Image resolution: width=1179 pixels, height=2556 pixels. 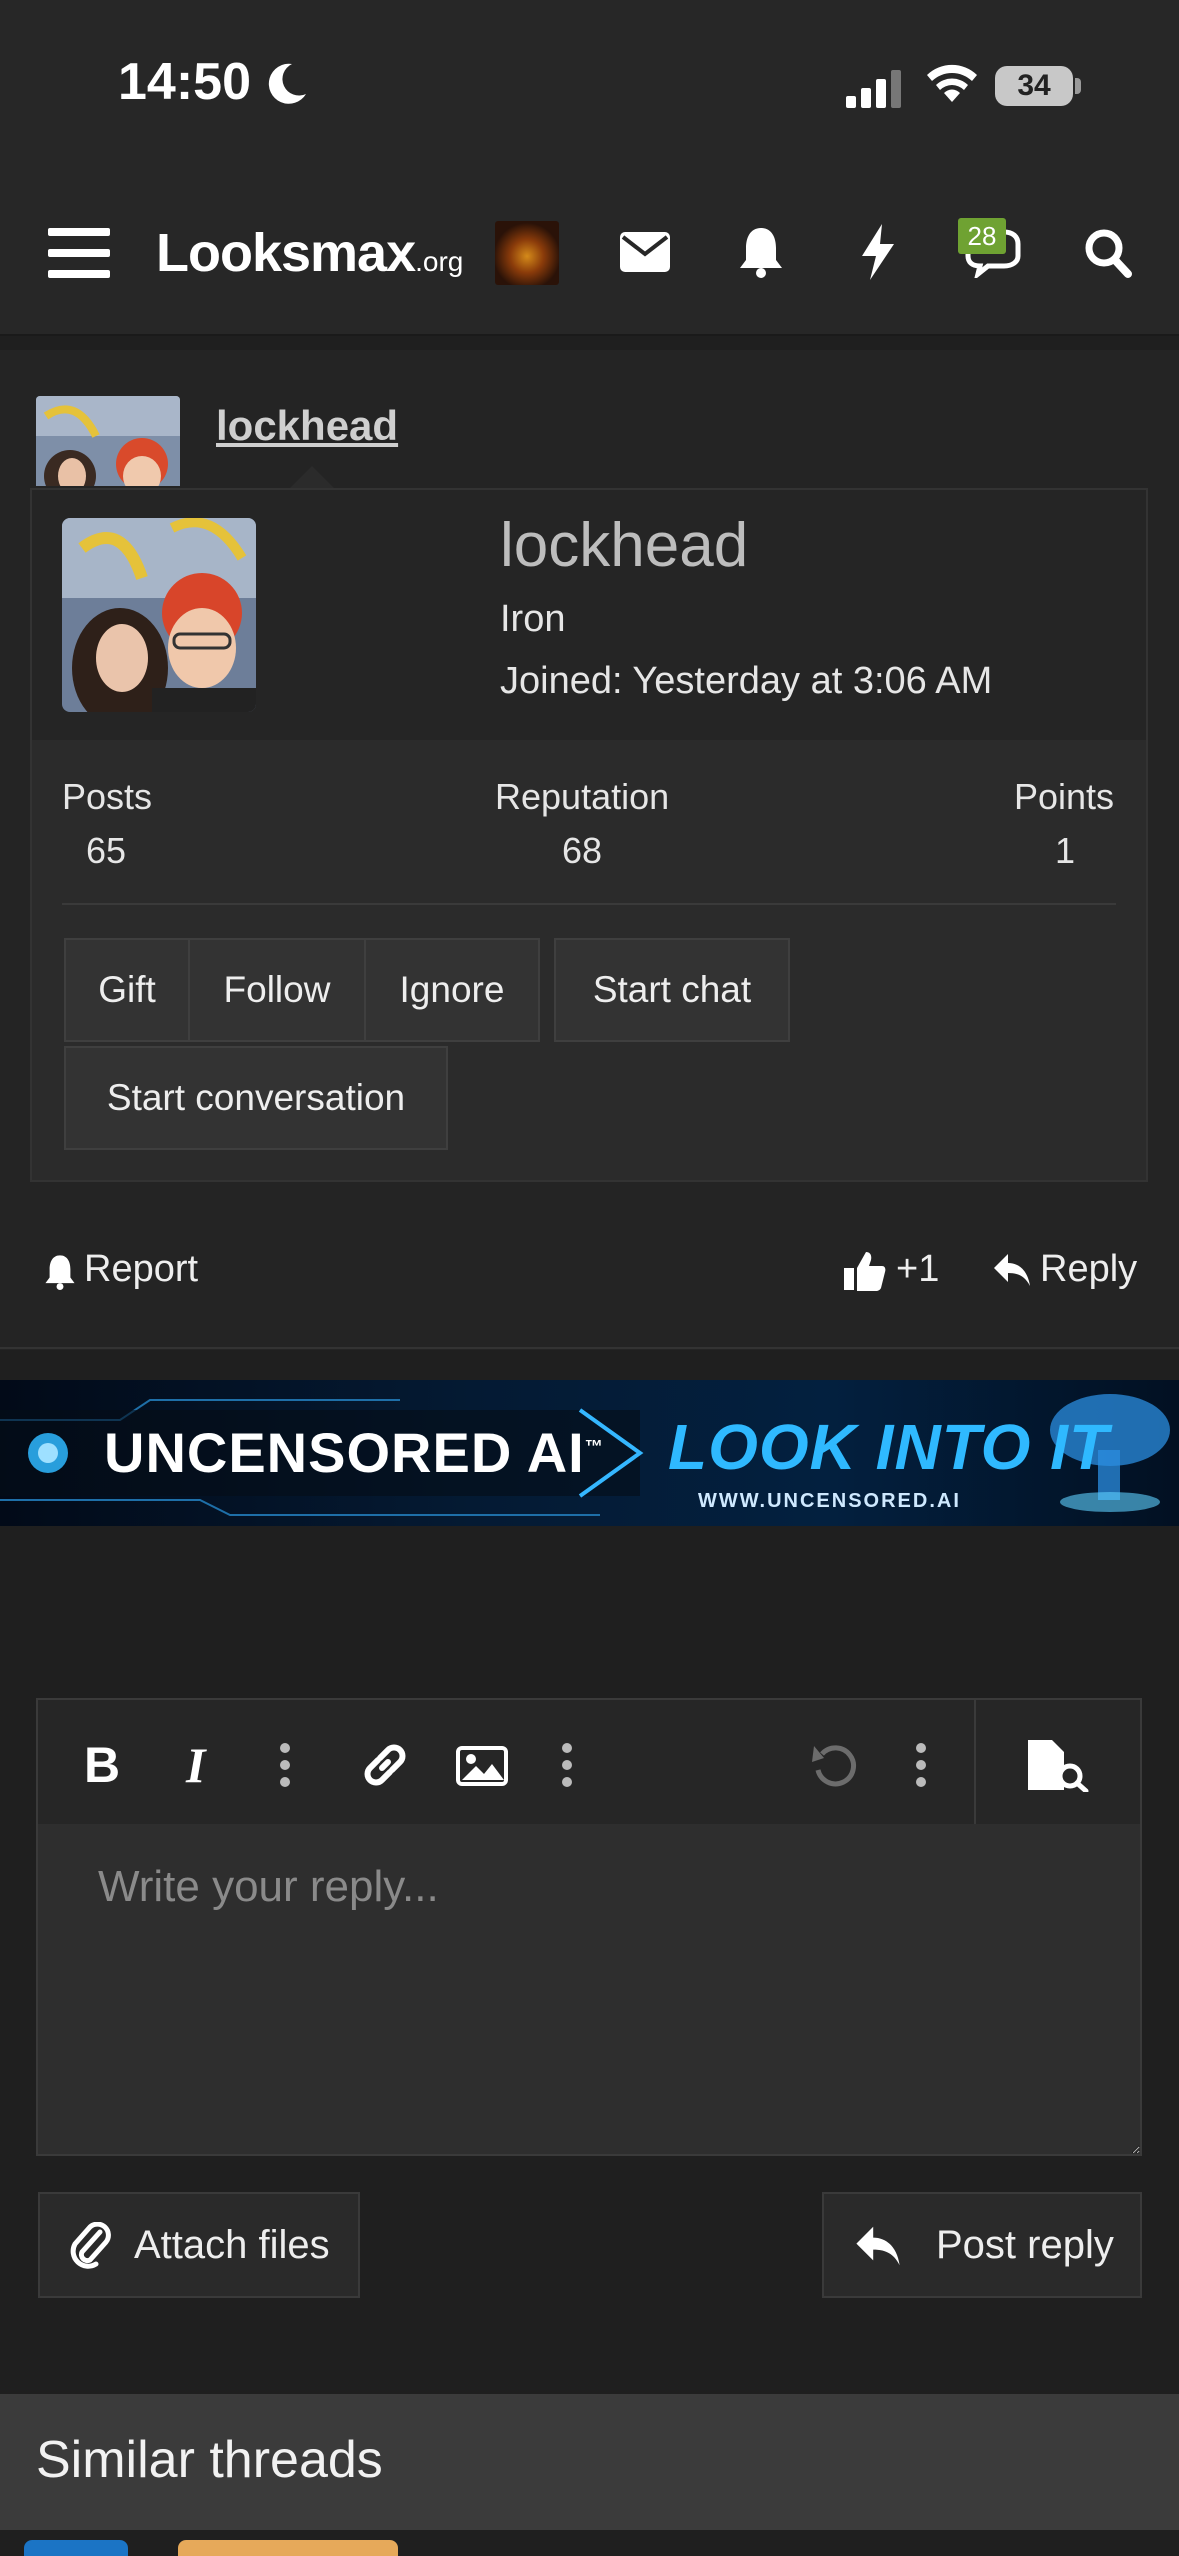 I want to click on stat-points-value: 1, so click(x=1065, y=851).